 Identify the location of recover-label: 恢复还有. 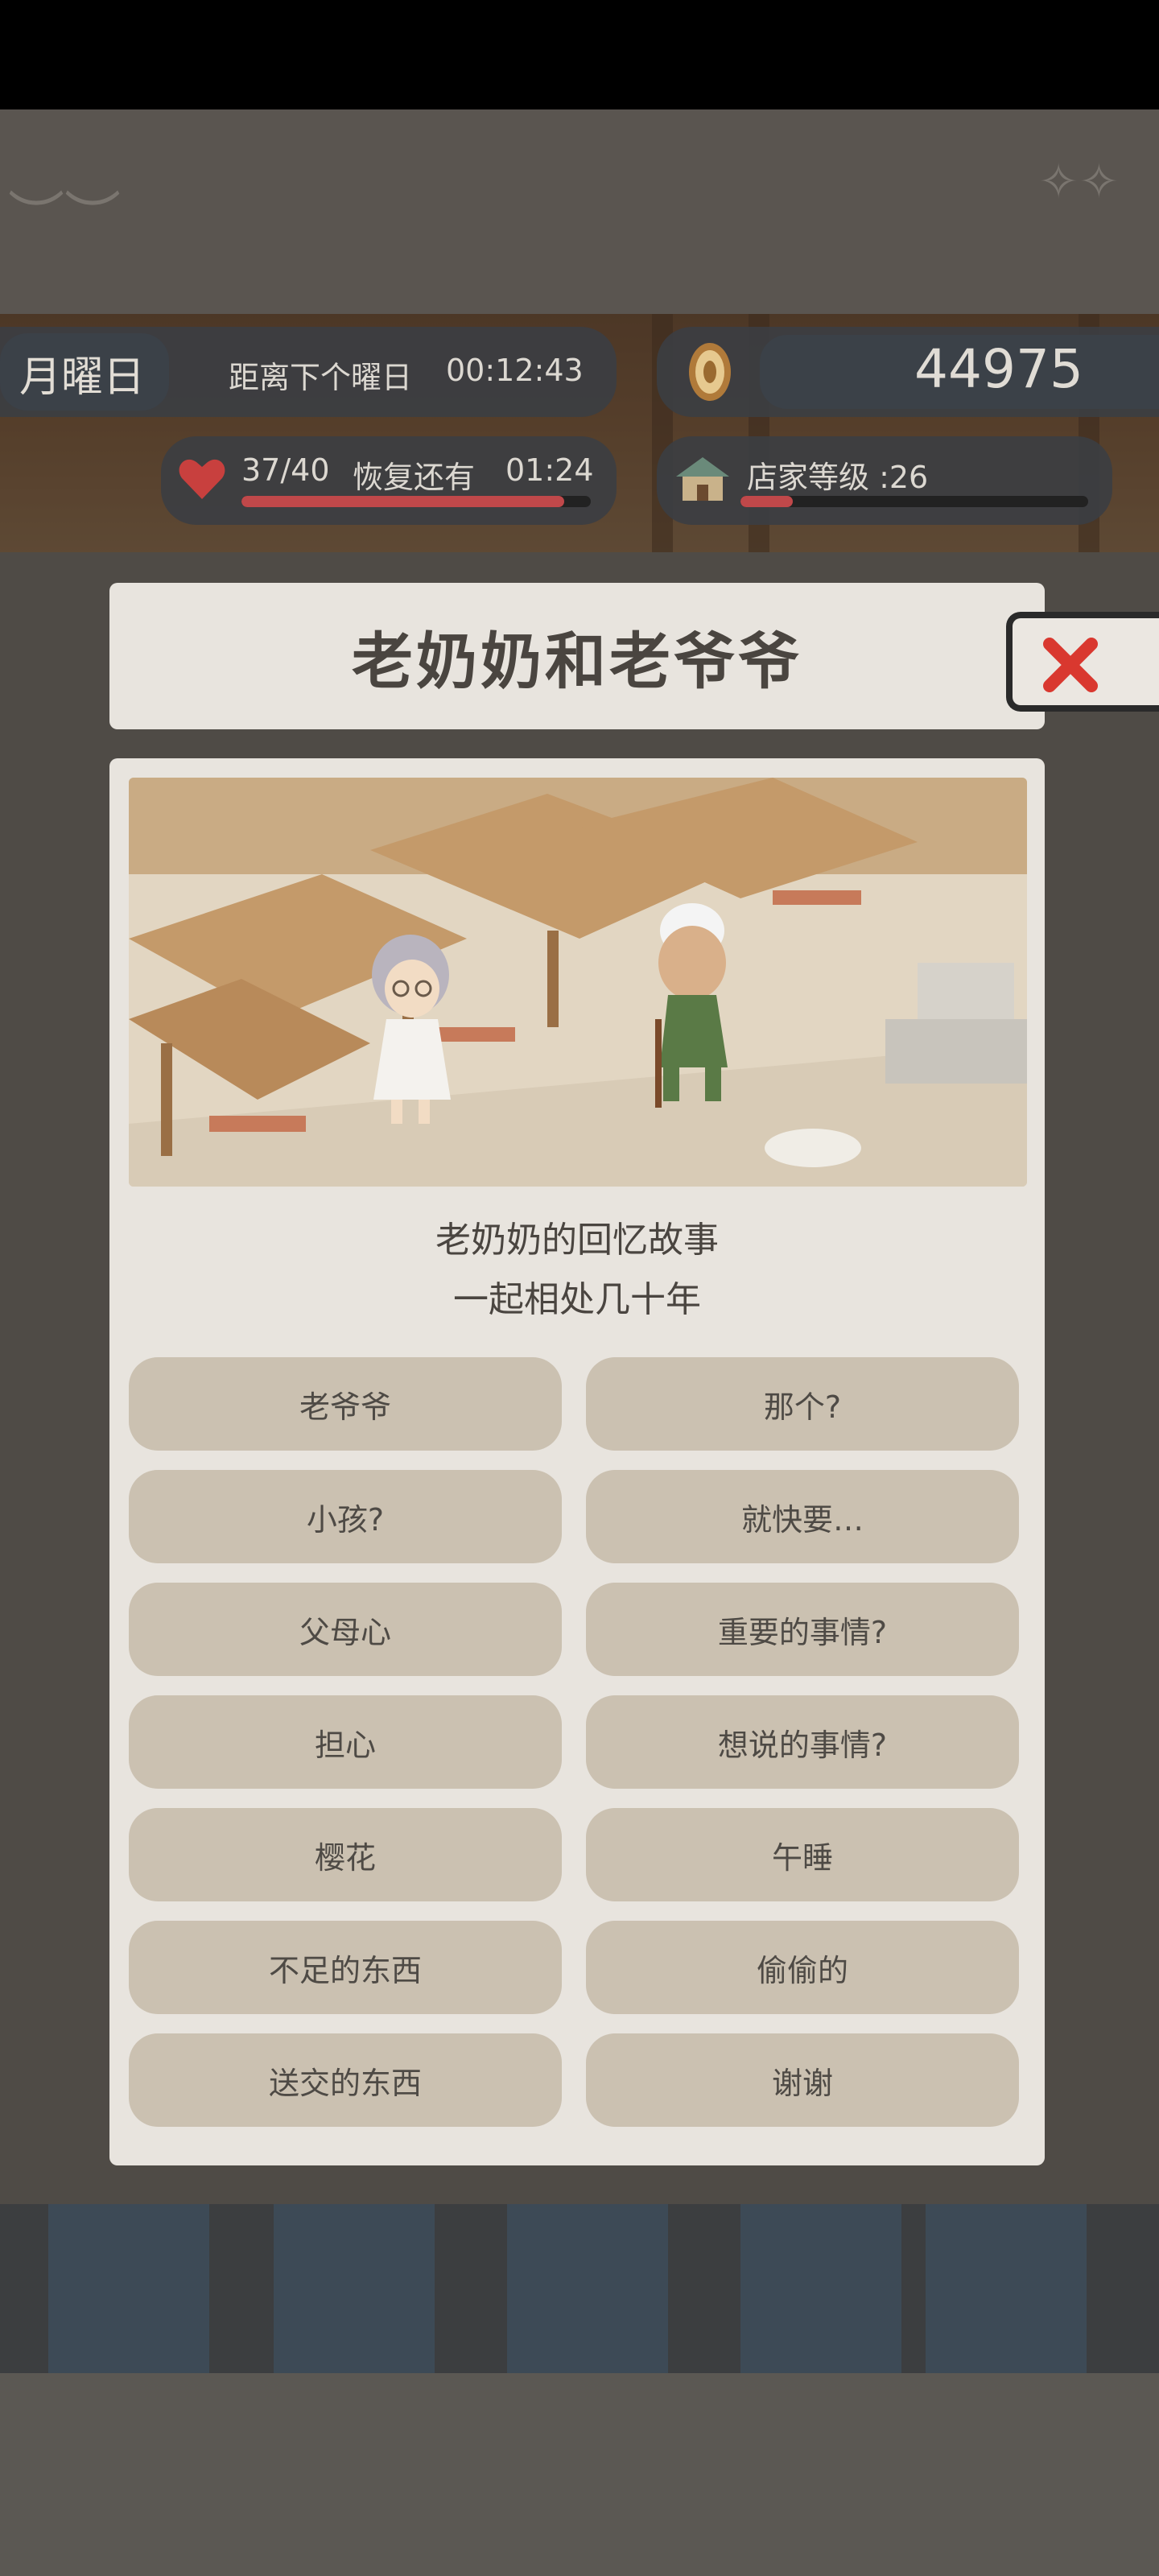
(414, 477).